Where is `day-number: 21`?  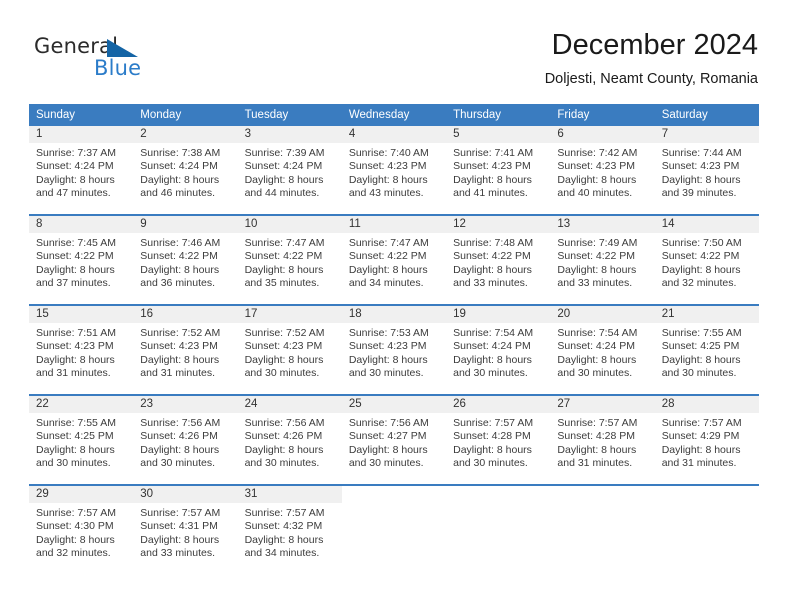
day-number: 21 is located at coordinates (706, 314).